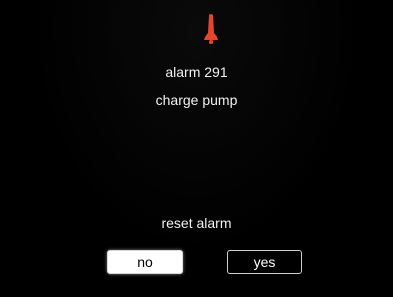 Image resolution: width=393 pixels, height=297 pixels. What do you see at coordinates (196, 223) in the screenshot?
I see `reset-alarm-prompt: reset alarm` at bounding box center [196, 223].